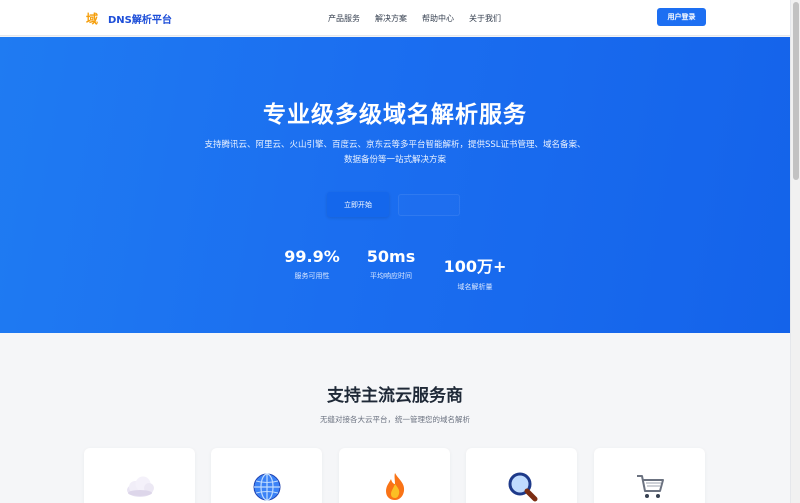 This screenshot has height=503, width=800. What do you see at coordinates (140, 486) in the screenshot?
I see `cloud-icon` at bounding box center [140, 486].